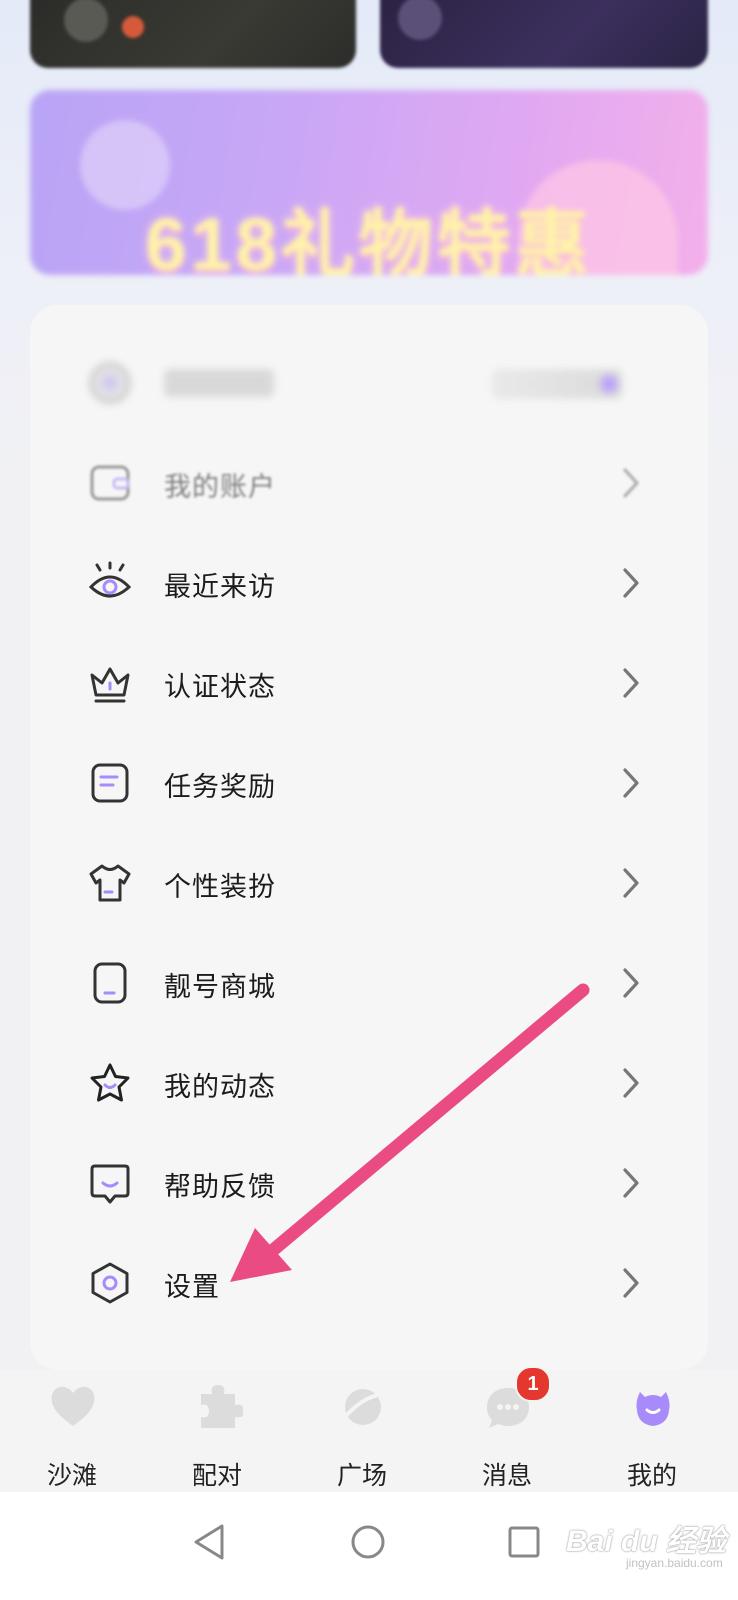 The image size is (738, 1600). What do you see at coordinates (110, 483) in the screenshot?
I see `wallet-icon` at bounding box center [110, 483].